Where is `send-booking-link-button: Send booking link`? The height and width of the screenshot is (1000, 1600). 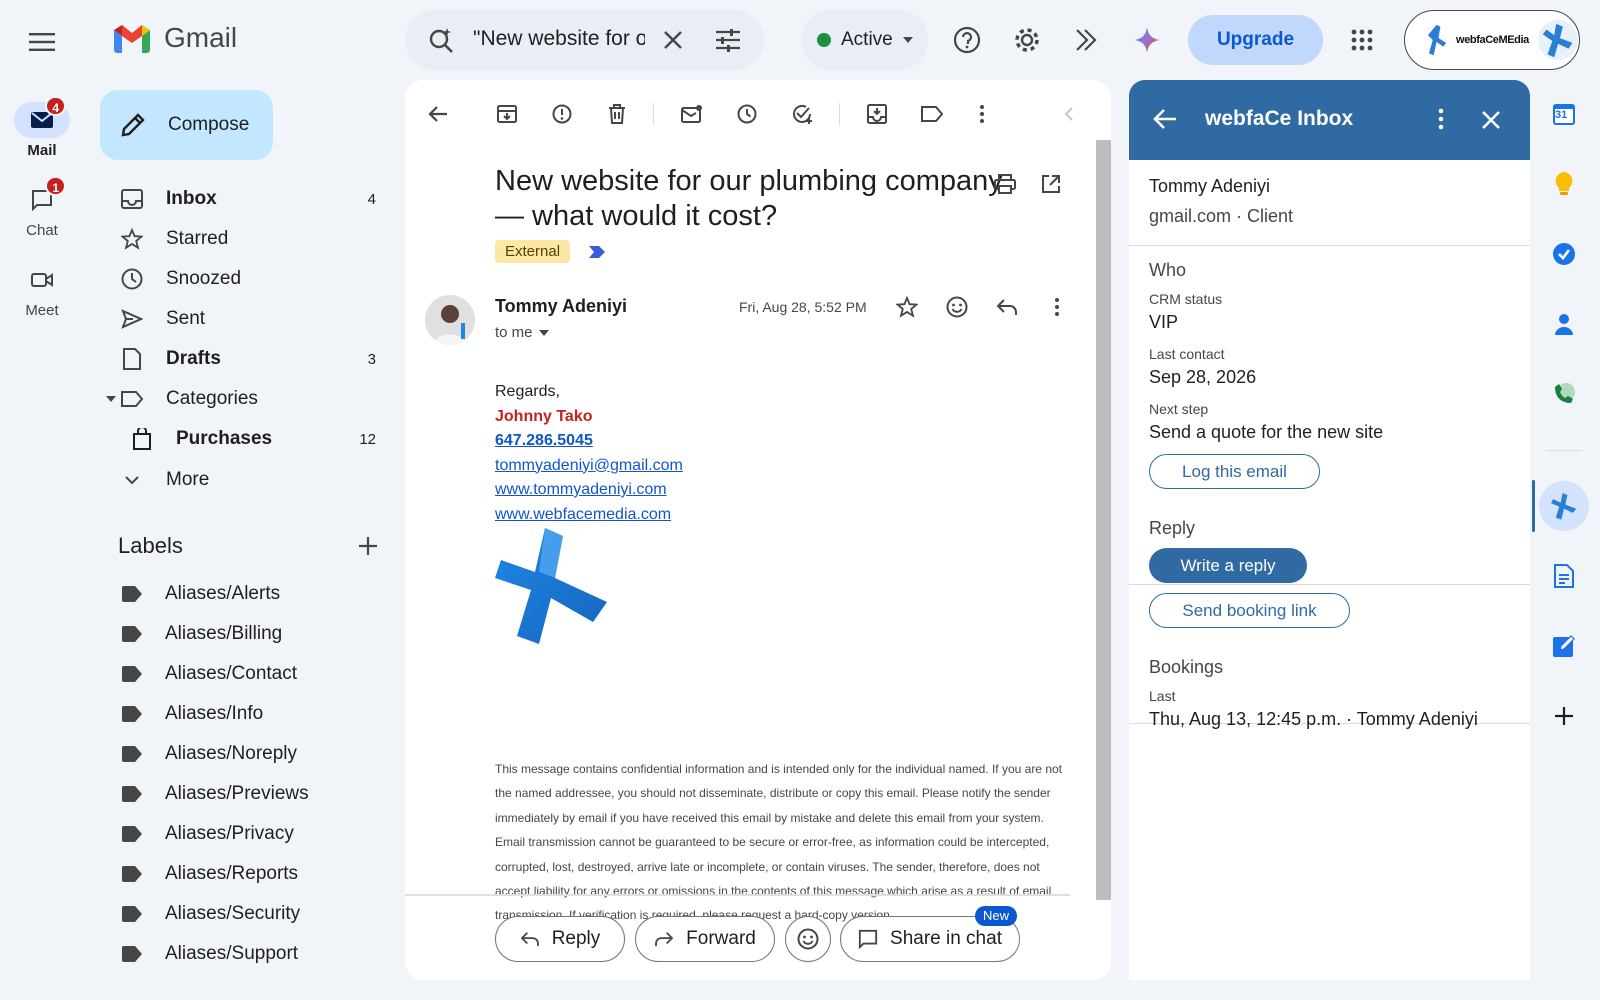
send-booking-link-button: Send booking link is located at coordinates (1249, 610).